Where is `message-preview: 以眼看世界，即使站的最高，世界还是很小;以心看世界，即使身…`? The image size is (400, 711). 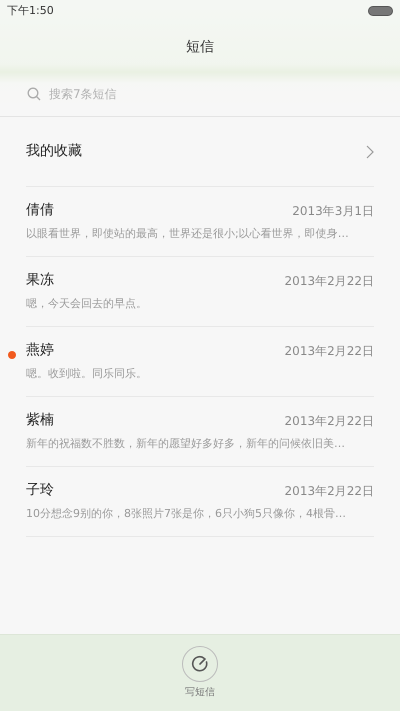 message-preview: 以眼看世界，即使站的最高，世界还是很小;以心看世界，即使身… is located at coordinates (188, 234).